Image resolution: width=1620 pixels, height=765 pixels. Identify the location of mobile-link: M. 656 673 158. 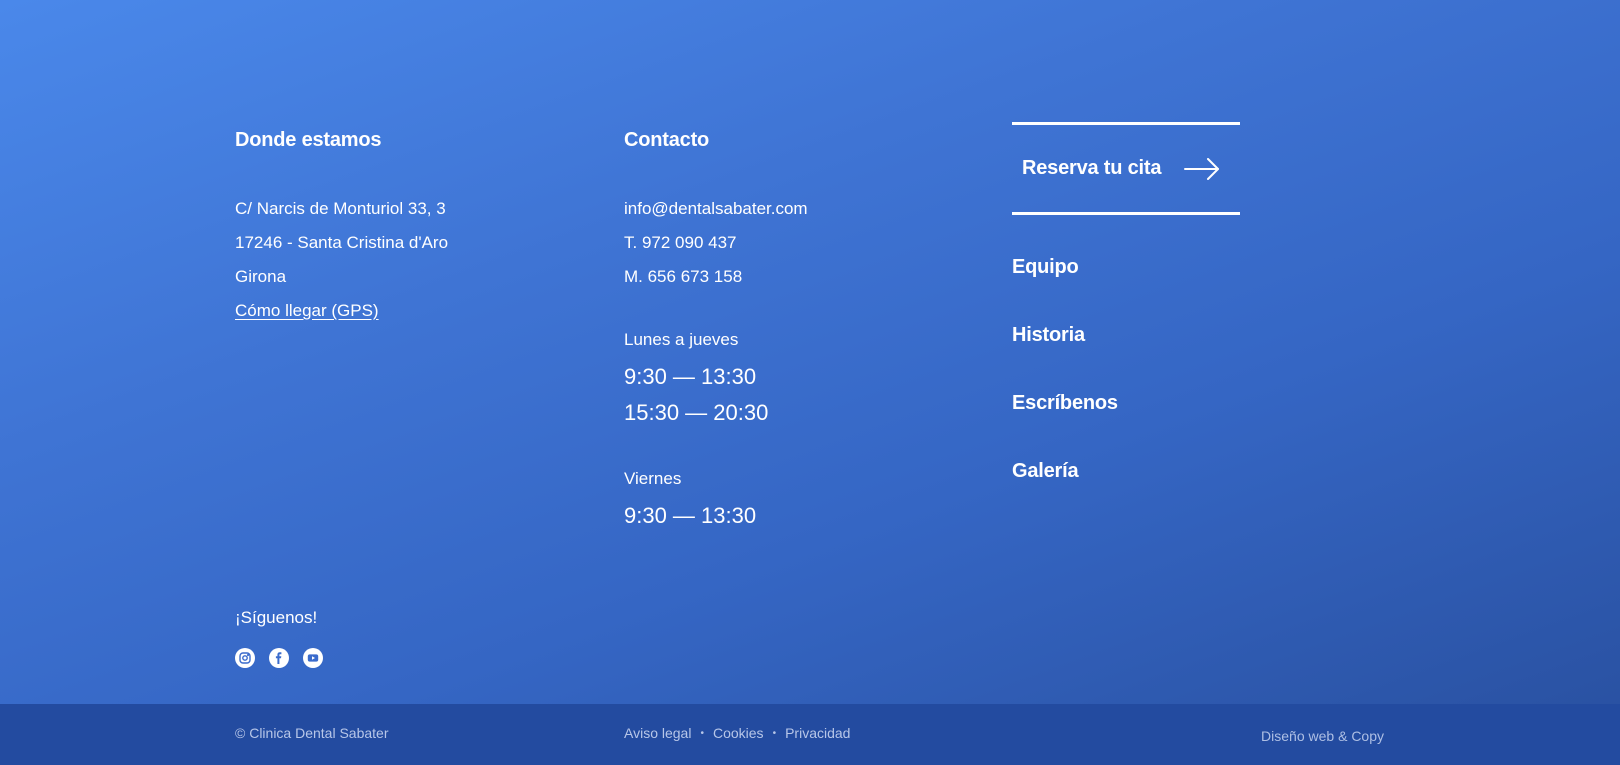
(789, 277).